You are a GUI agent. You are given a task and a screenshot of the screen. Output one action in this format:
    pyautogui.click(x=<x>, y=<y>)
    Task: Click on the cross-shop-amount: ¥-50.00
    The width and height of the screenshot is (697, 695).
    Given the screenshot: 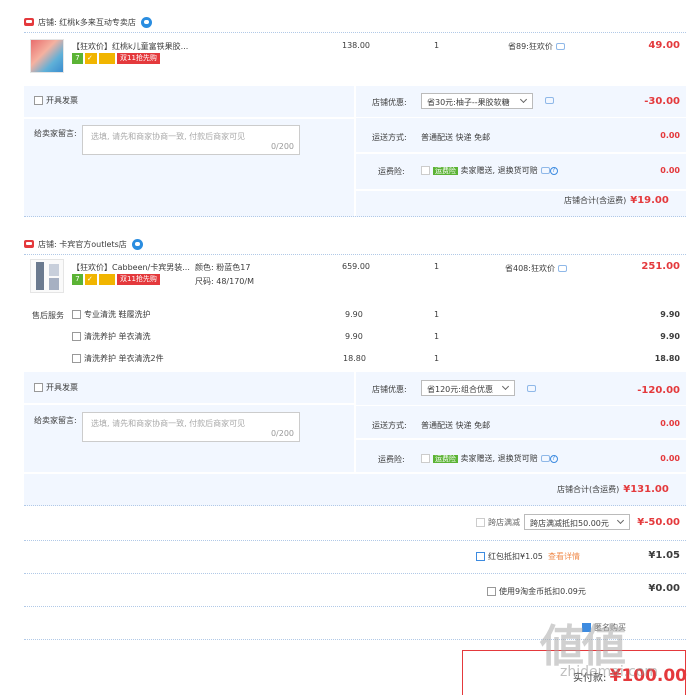 What is the action you would take?
    pyautogui.click(x=658, y=522)
    